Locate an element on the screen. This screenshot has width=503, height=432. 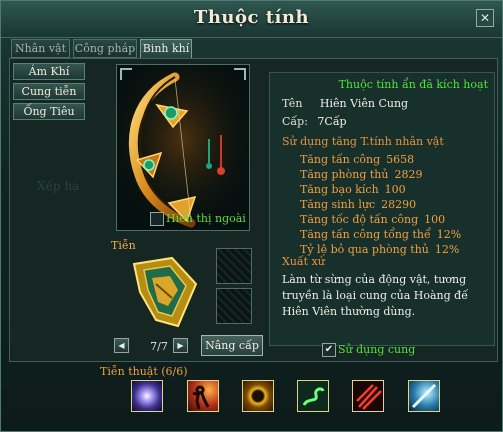
use-bow-checkbox: ✔ is located at coordinates (329, 350).